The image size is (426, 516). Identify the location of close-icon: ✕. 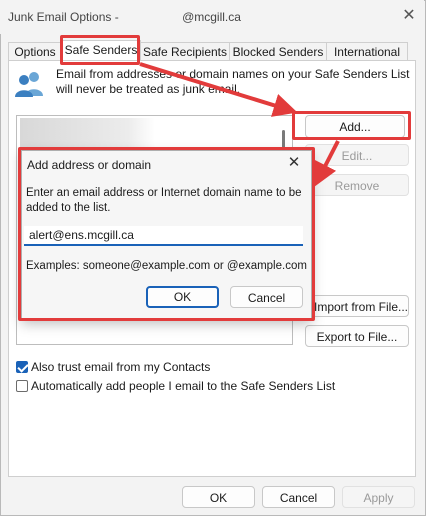
(409, 16).